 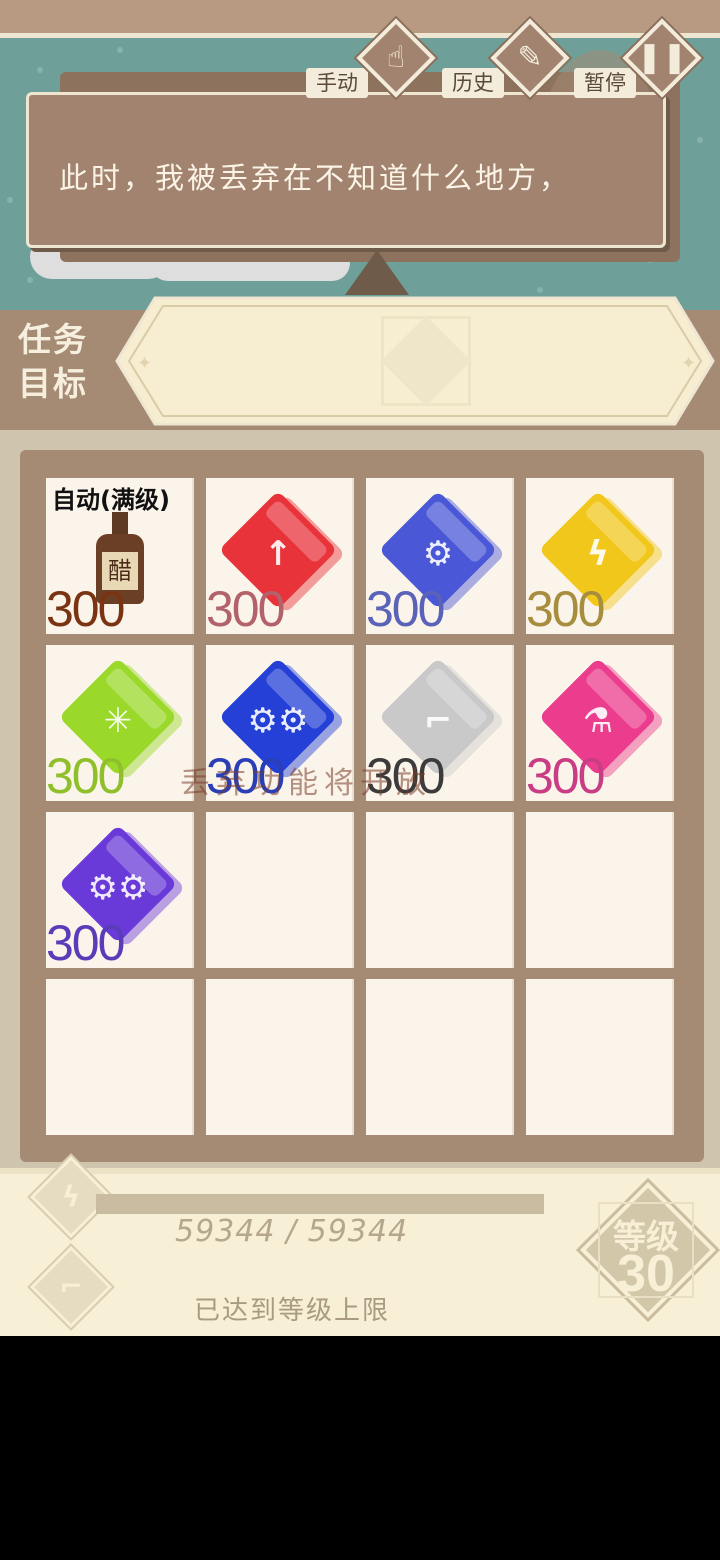 I want to click on pause-button: ❚❚, so click(x=662, y=58).